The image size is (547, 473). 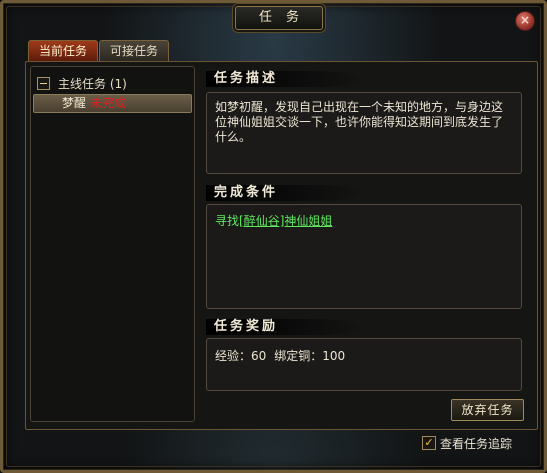 I want to click on collapse-icon, so click(x=43, y=83).